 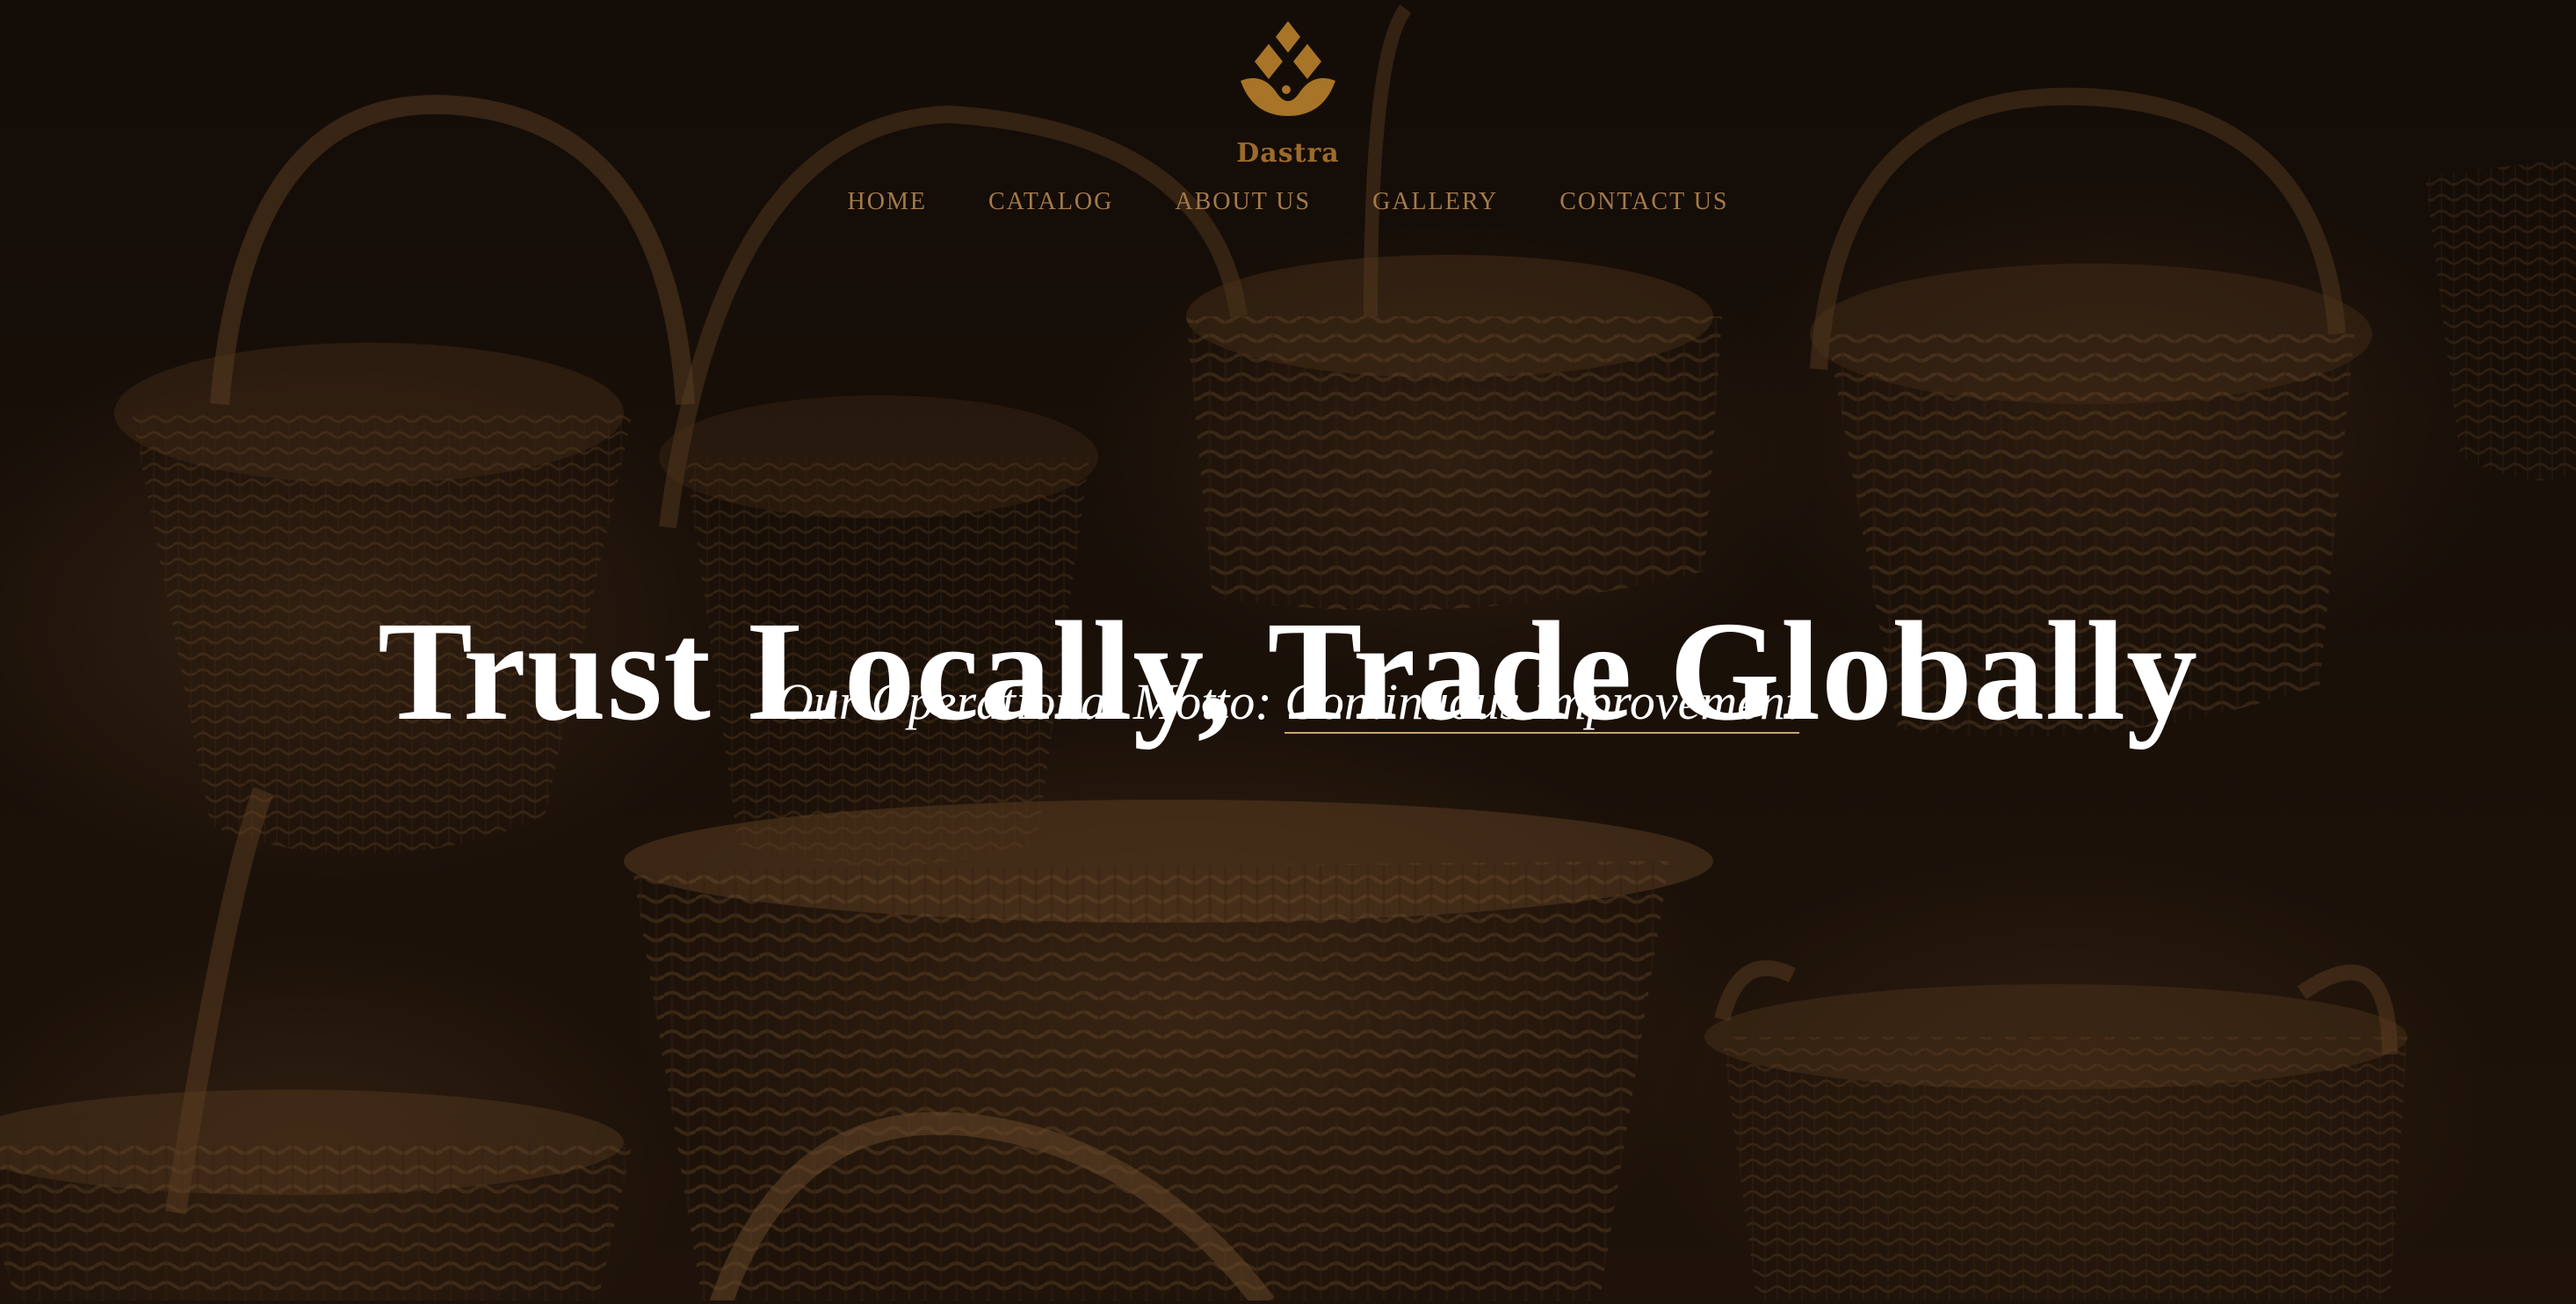 I want to click on motto-link: Continuous Improvement, so click(x=1542, y=703).